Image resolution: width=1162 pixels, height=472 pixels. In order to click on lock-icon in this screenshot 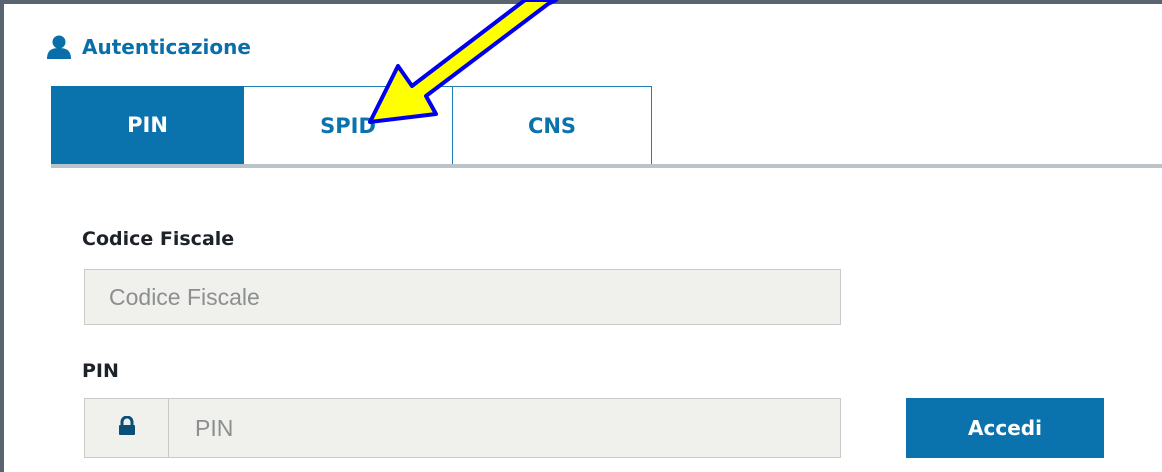, I will do `click(127, 427)`.